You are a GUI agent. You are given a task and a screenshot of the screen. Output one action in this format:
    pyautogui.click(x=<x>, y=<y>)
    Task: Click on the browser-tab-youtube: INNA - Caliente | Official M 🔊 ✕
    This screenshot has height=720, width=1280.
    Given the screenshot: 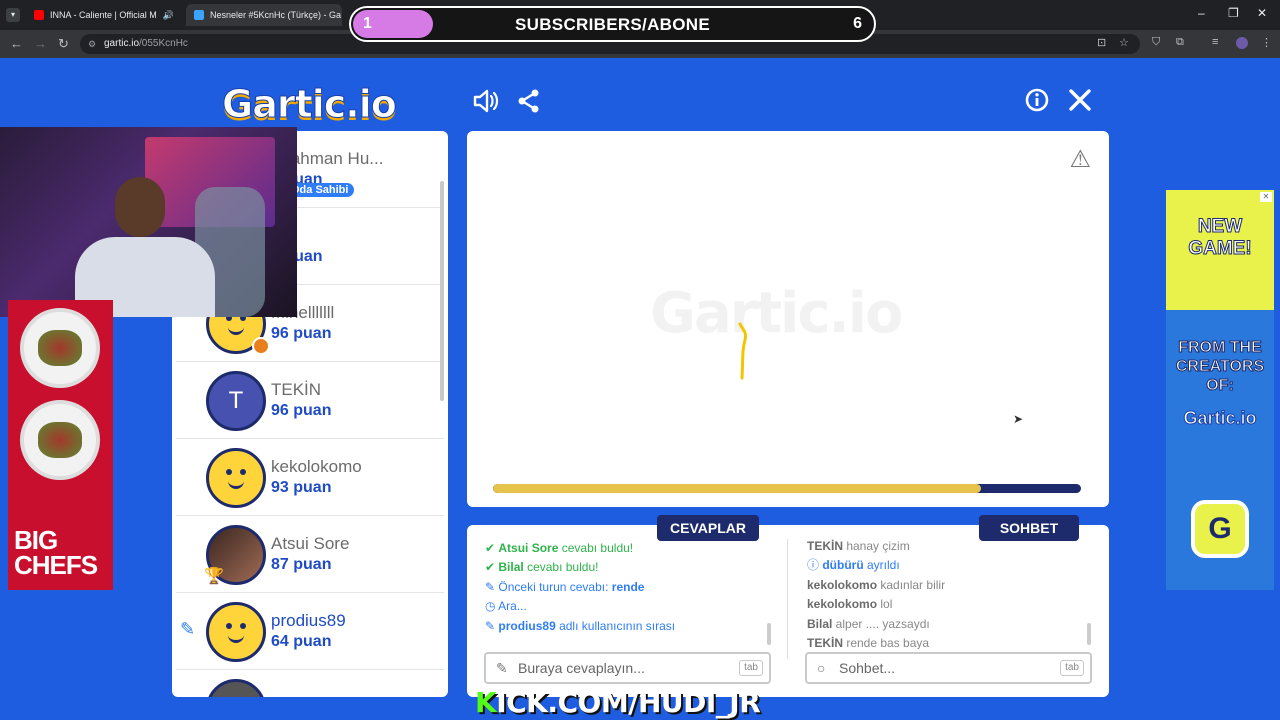 What is the action you would take?
    pyautogui.click(x=104, y=15)
    